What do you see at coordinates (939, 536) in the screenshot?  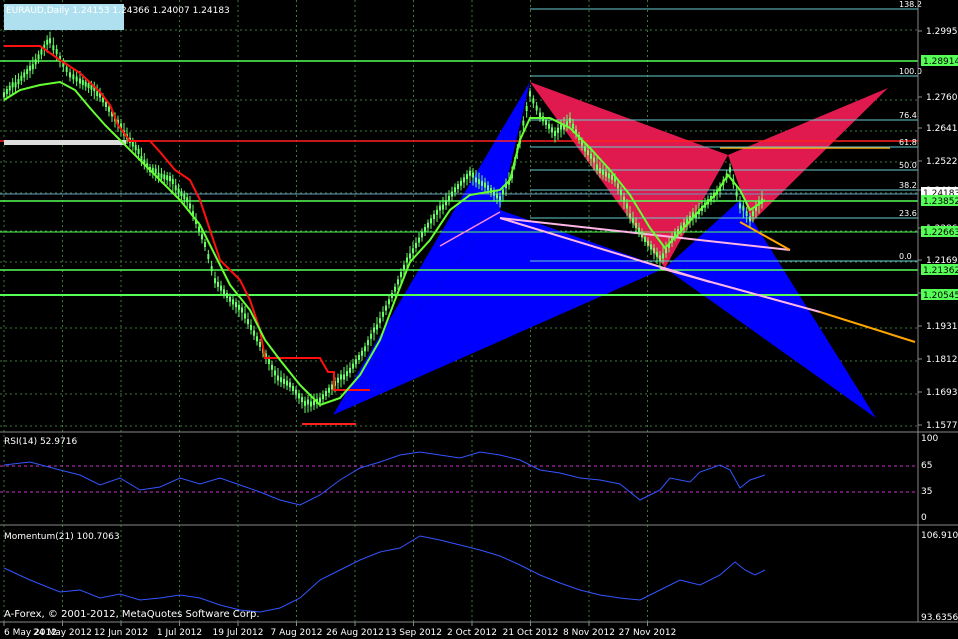 I see `momentum-tick-high: 106.9104` at bounding box center [939, 536].